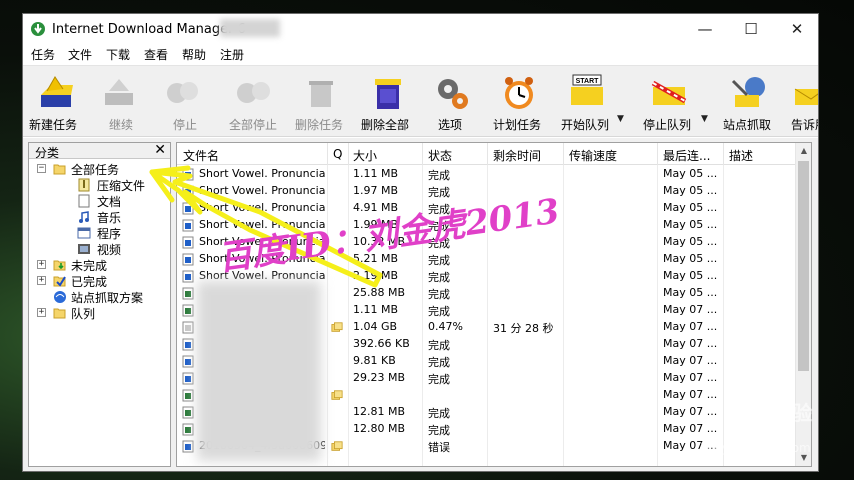  Describe the element at coordinates (43, 54) in the screenshot. I see `menu-task: 任务` at that location.